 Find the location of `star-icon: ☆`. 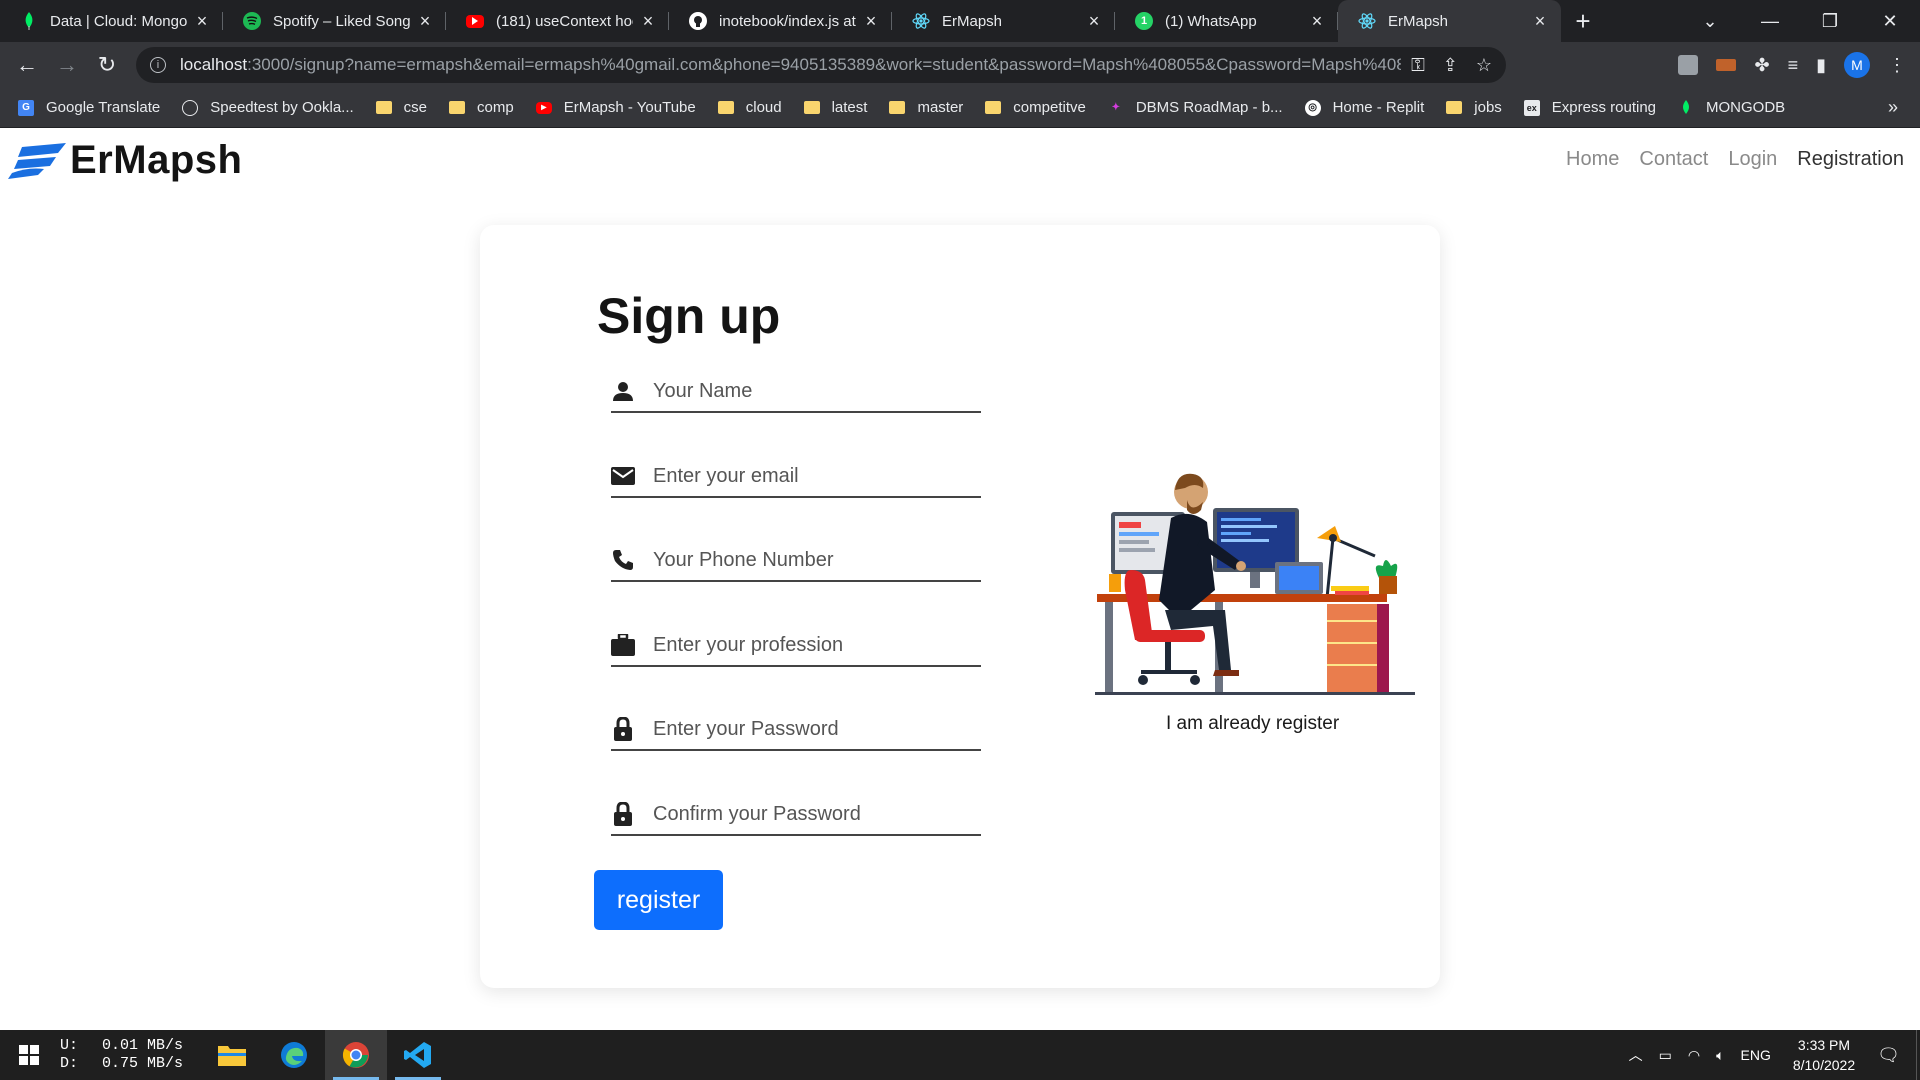

star-icon: ☆ is located at coordinates (1484, 65).